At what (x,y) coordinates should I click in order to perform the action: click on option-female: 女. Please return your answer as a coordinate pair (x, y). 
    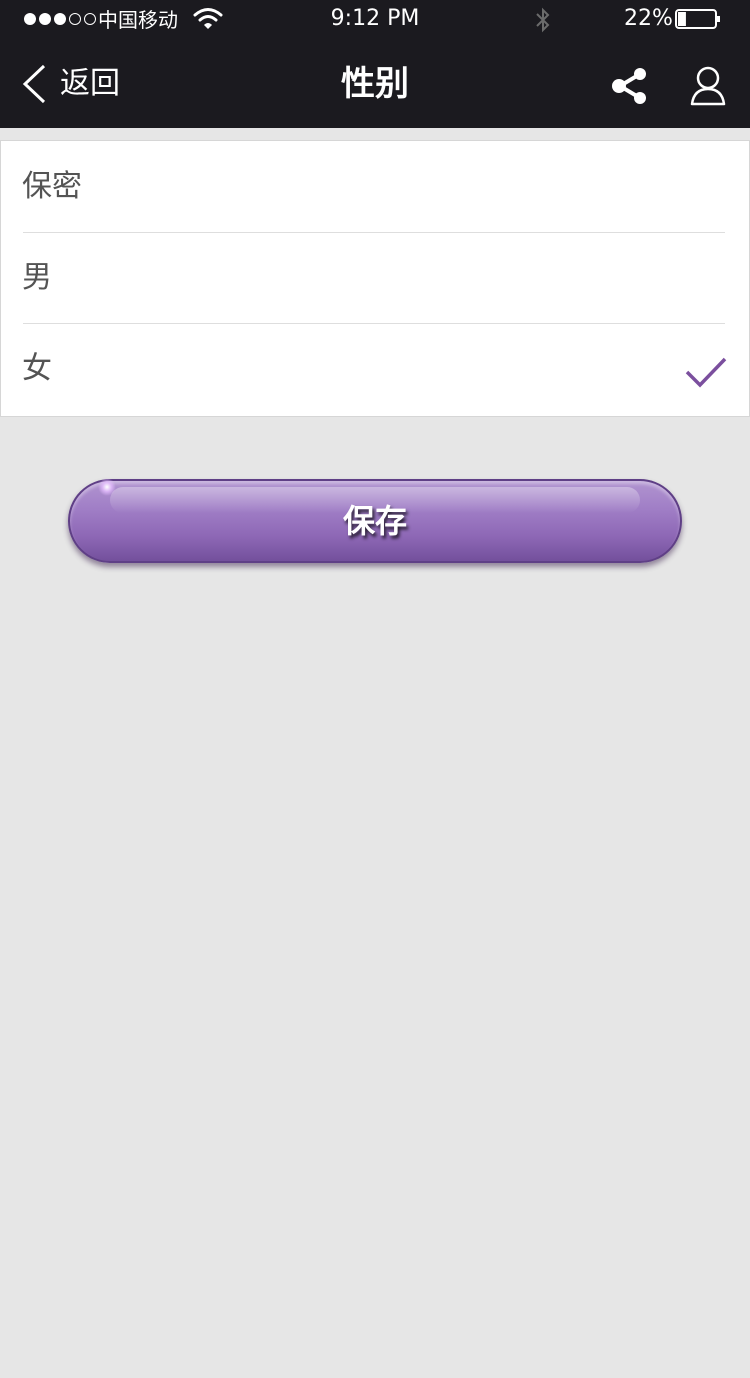
    Looking at the image, I should click on (375, 368).